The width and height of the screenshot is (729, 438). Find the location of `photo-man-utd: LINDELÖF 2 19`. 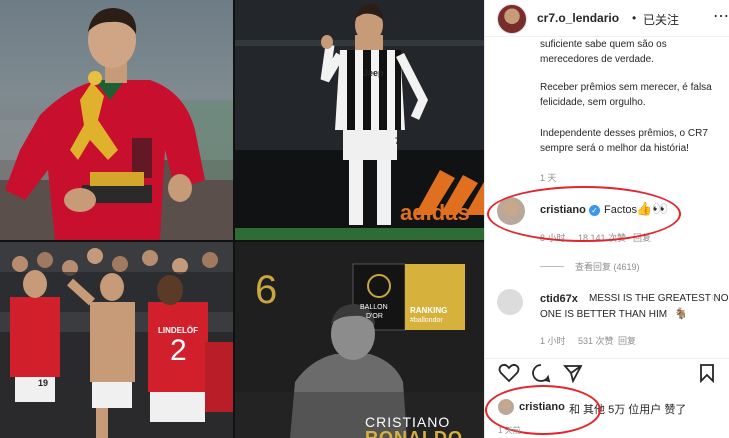

photo-man-utd: LINDELÖF 2 19 is located at coordinates (116, 340).